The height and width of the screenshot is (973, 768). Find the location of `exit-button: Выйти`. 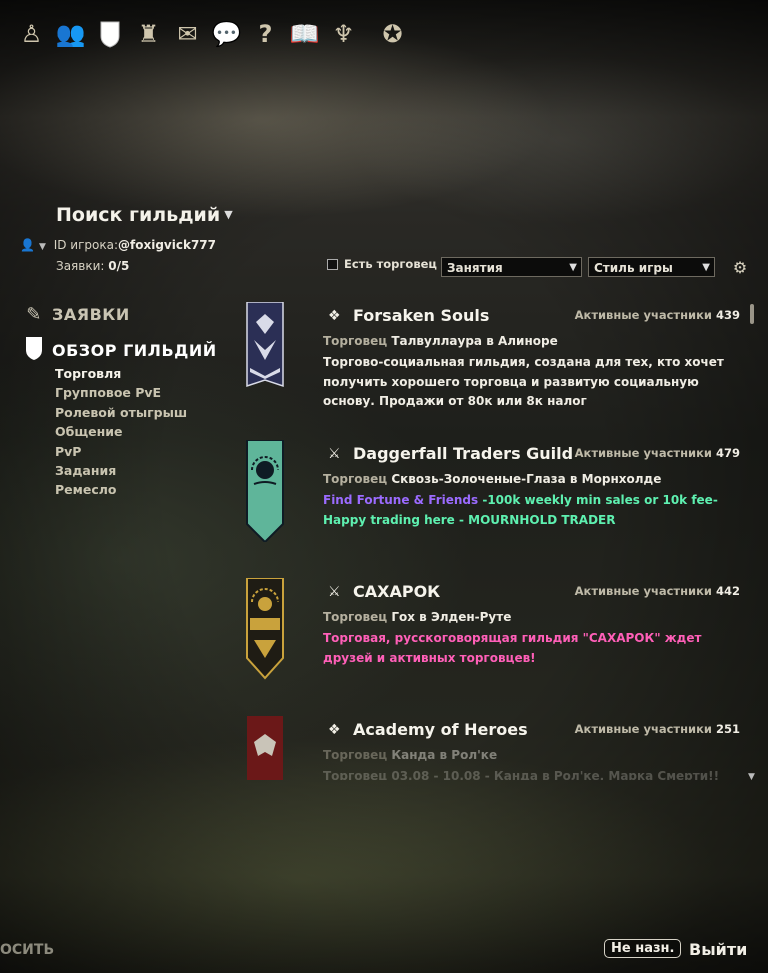

exit-button: Выйти is located at coordinates (718, 949).